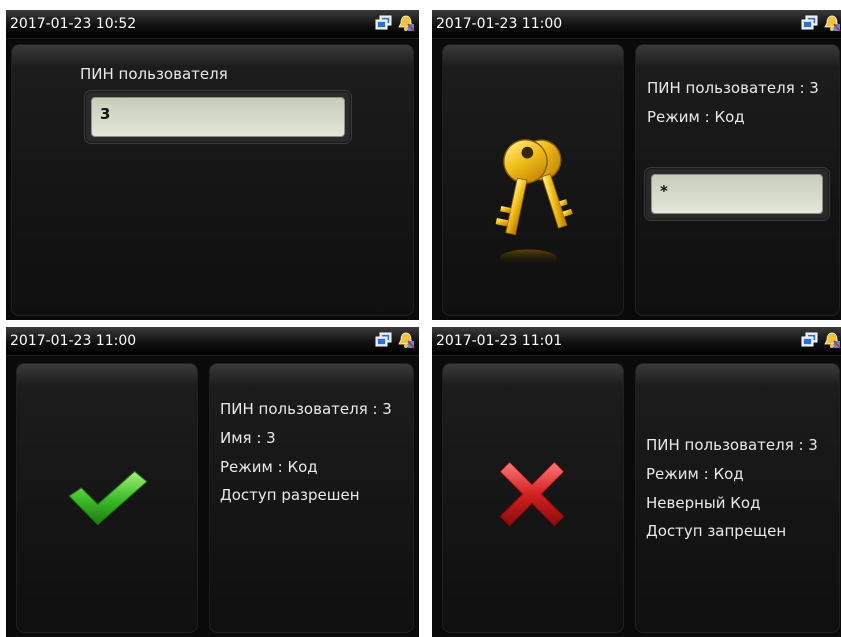  Describe the element at coordinates (499, 341) in the screenshot. I see `timestamp: 2017-01-23 11:01` at that location.